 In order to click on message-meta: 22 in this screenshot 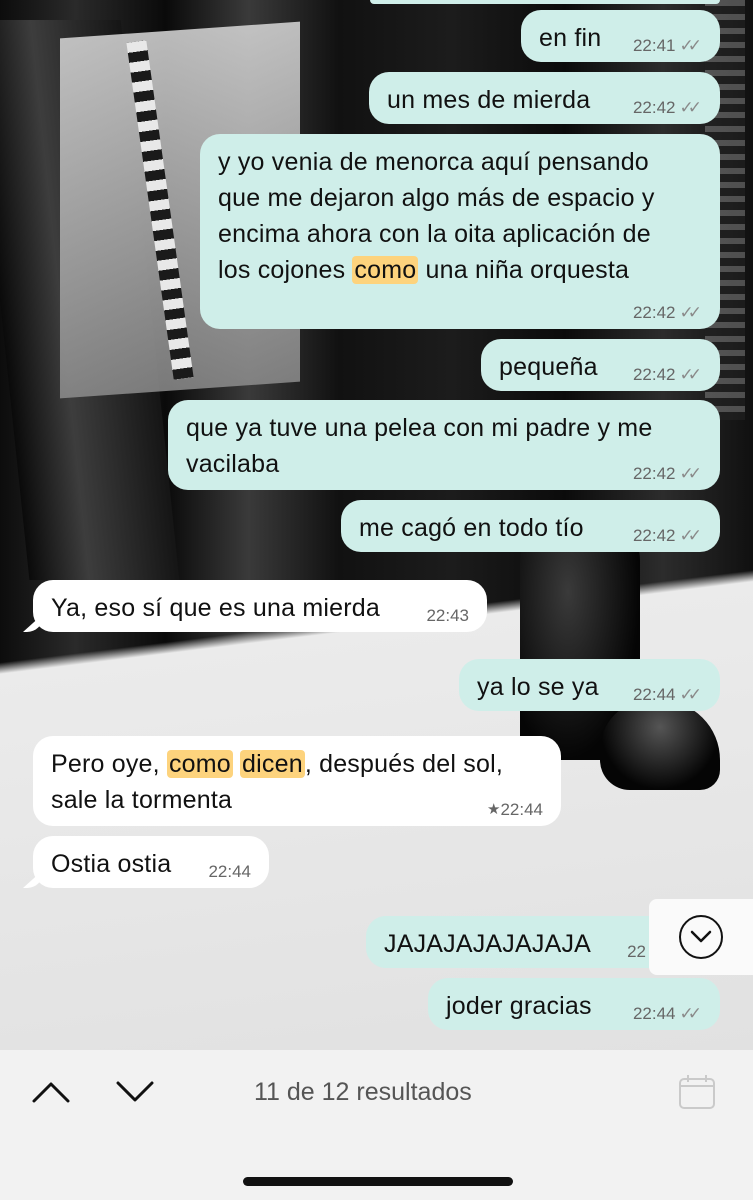, I will do `click(636, 952)`.